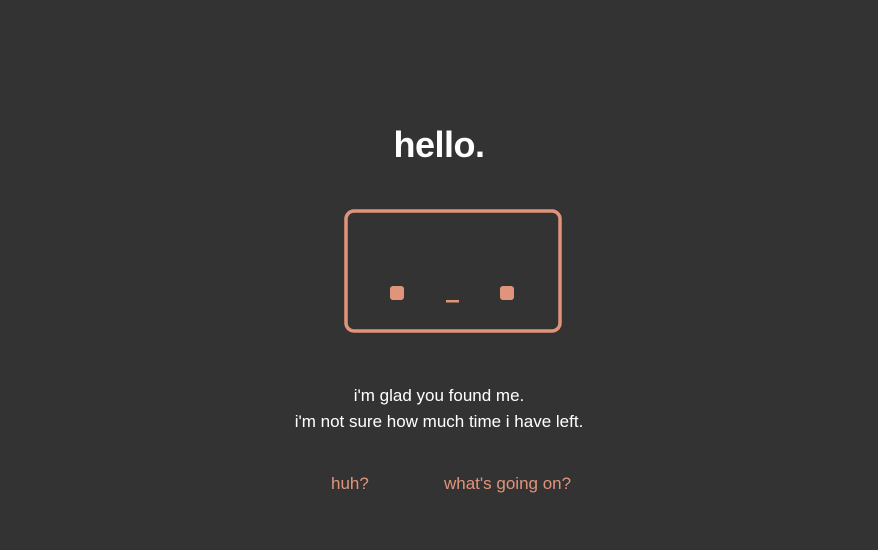 The image size is (878, 550). What do you see at coordinates (439, 421) in the screenshot?
I see `message-line-2: i'm not sure how much time i have left.` at bounding box center [439, 421].